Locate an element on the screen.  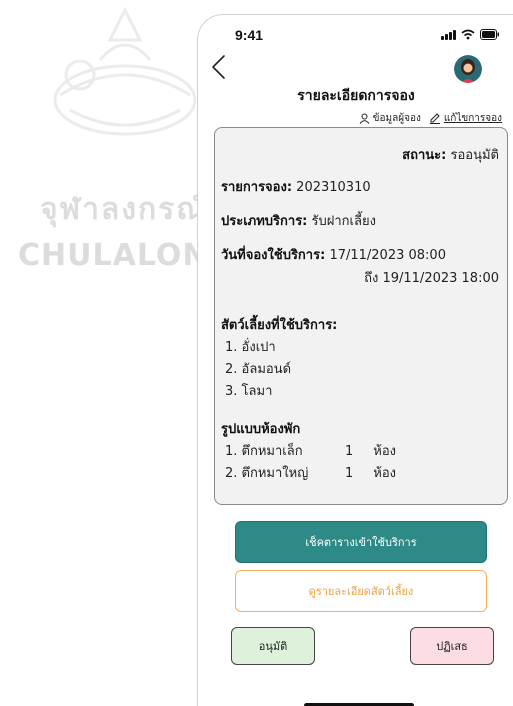
wifi-icon is located at coordinates (468, 34).